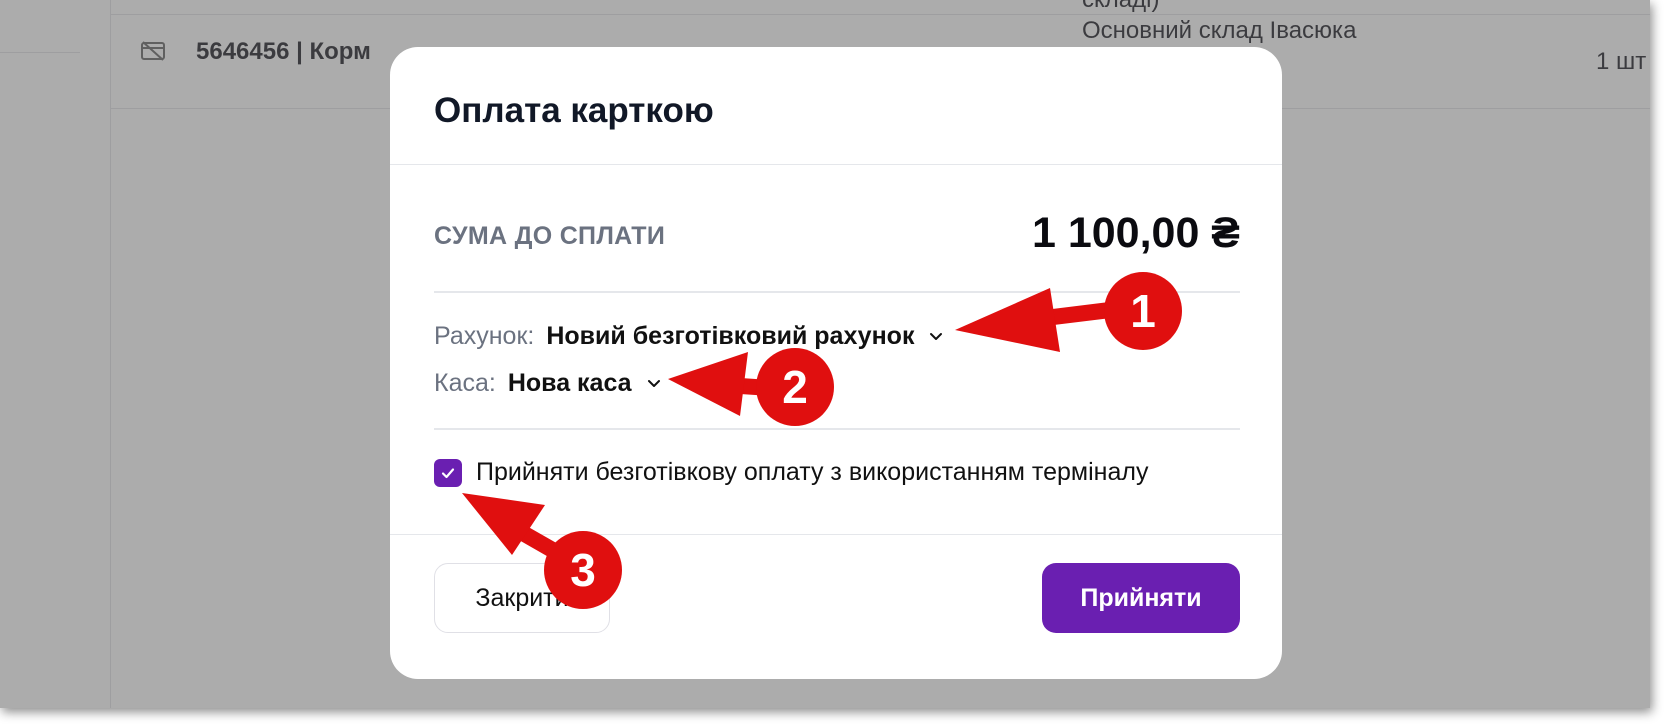 This screenshot has height=728, width=1670. Describe the element at coordinates (837, 429) in the screenshot. I see `fields-divider` at that location.